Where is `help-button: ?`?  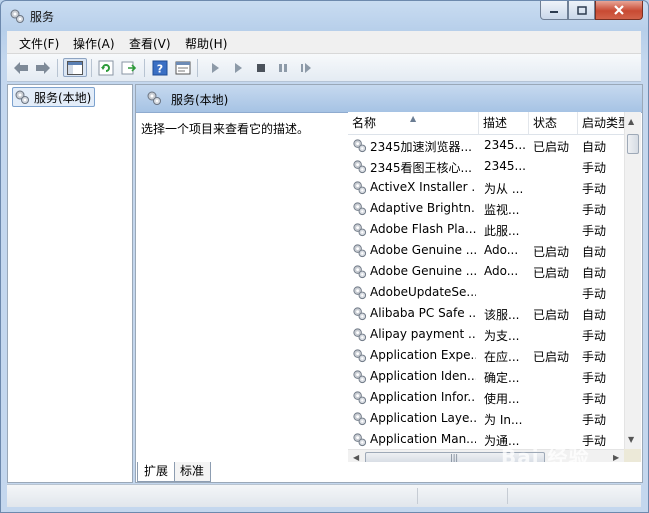 help-button: ? is located at coordinates (160, 67).